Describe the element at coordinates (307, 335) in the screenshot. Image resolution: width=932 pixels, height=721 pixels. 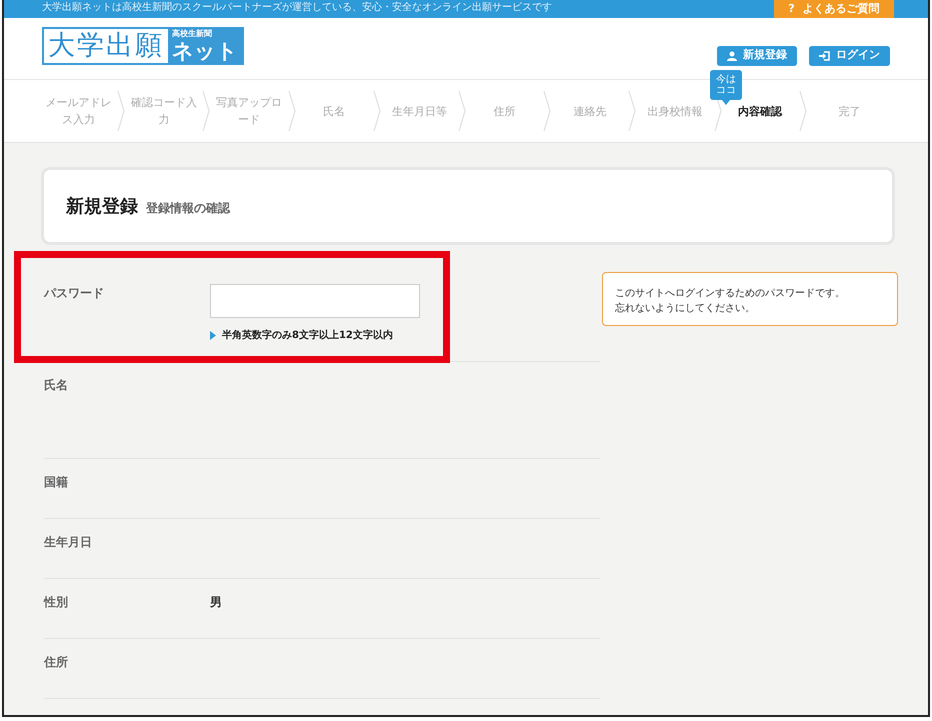
I see `hint-text: 半角英数字のみ8文字以上12文字以内` at that location.